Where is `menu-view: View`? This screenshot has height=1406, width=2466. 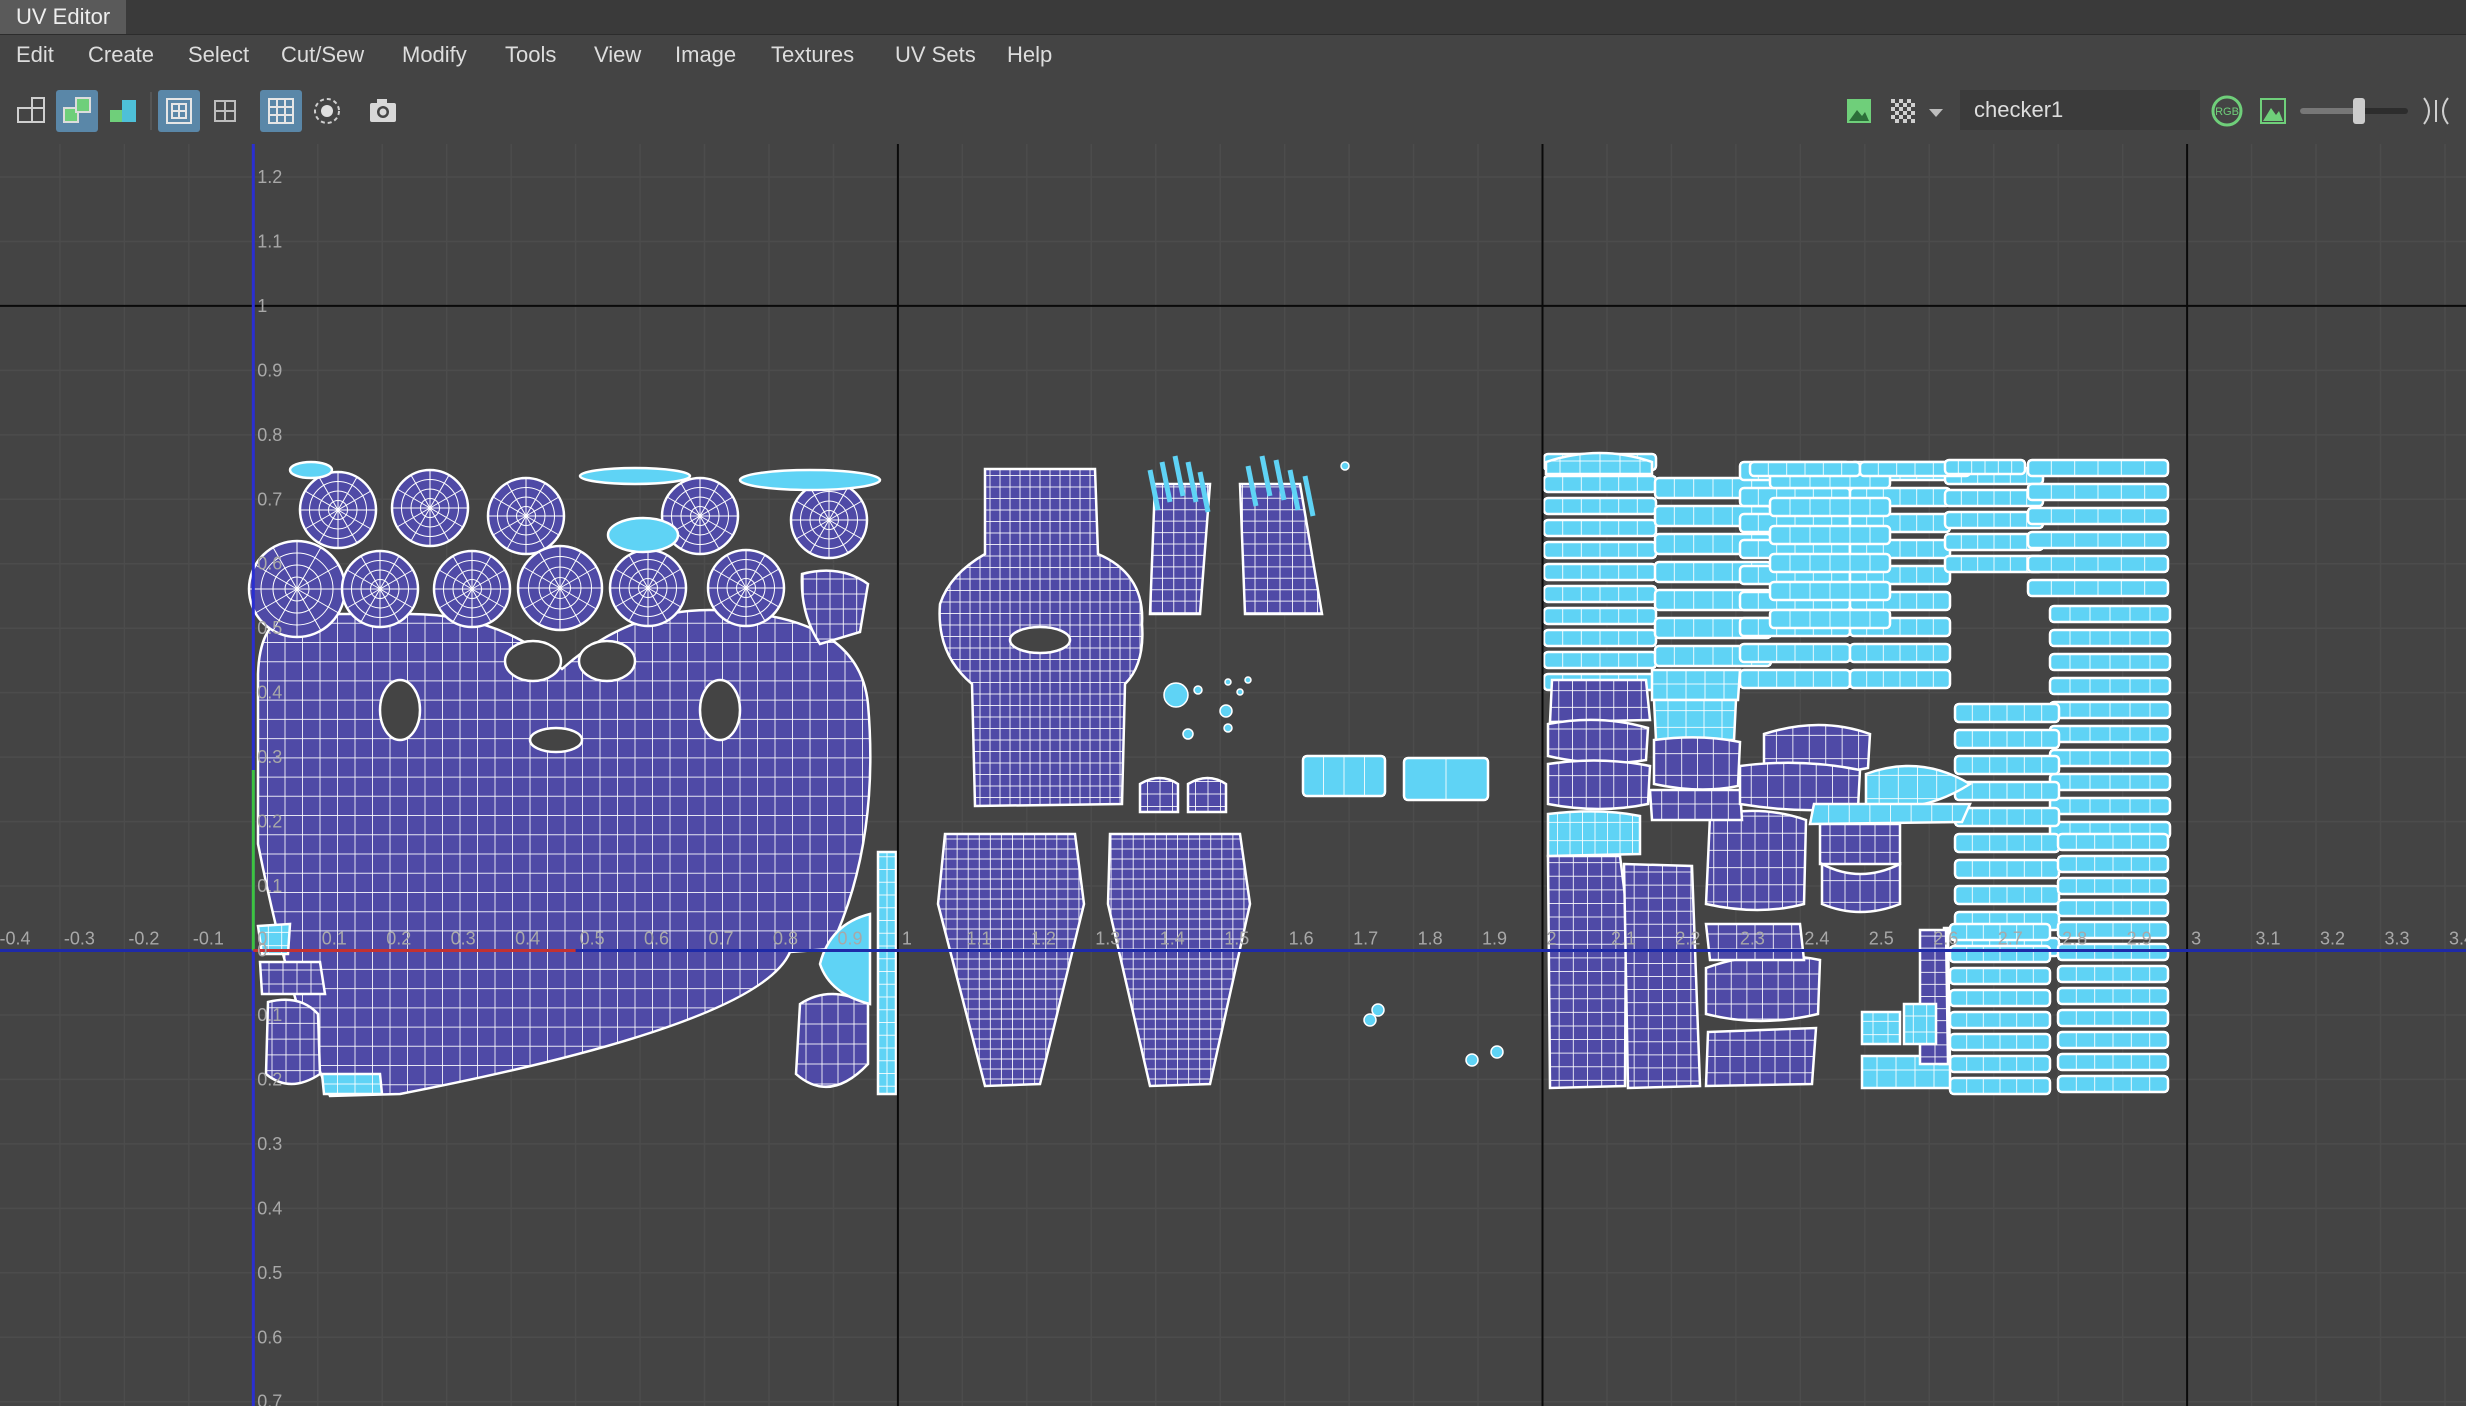
menu-view: View is located at coordinates (617, 55).